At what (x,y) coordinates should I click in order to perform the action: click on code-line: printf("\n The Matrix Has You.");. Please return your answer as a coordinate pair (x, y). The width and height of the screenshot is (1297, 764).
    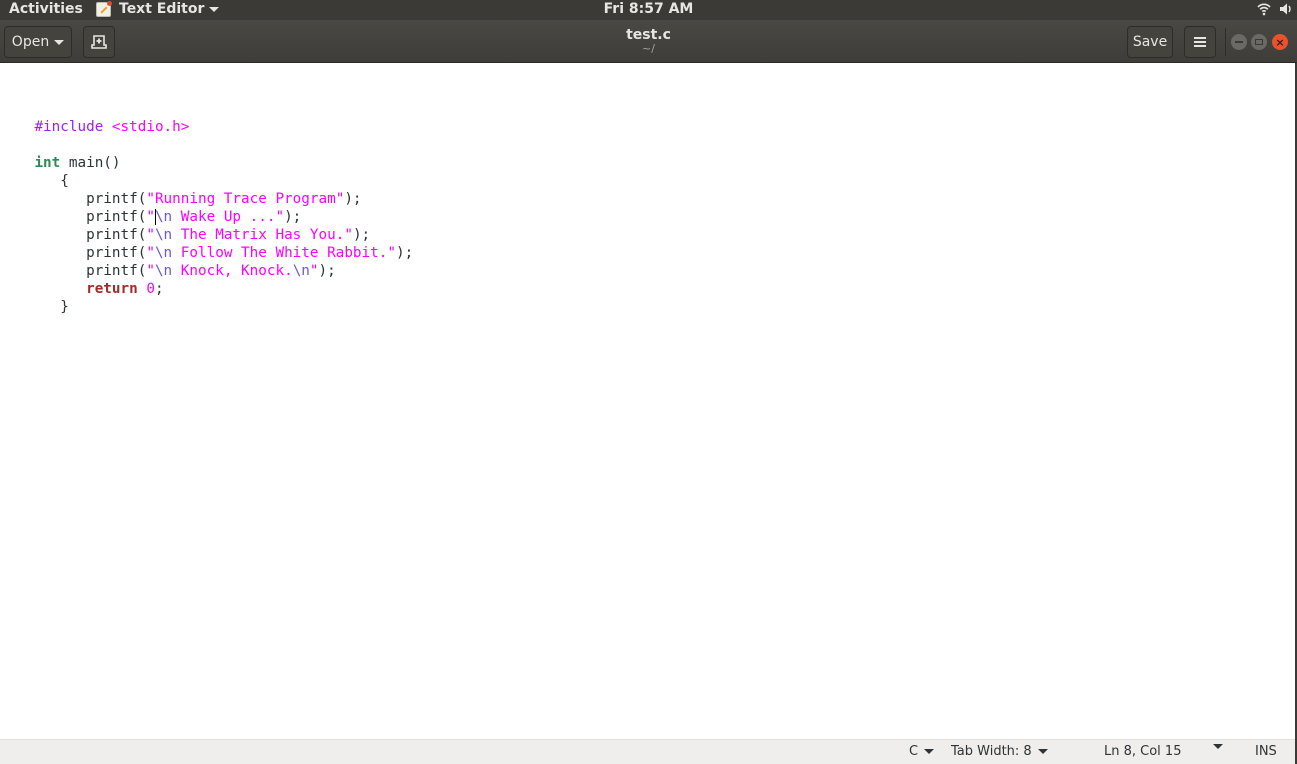
    Looking at the image, I should click on (185, 225).